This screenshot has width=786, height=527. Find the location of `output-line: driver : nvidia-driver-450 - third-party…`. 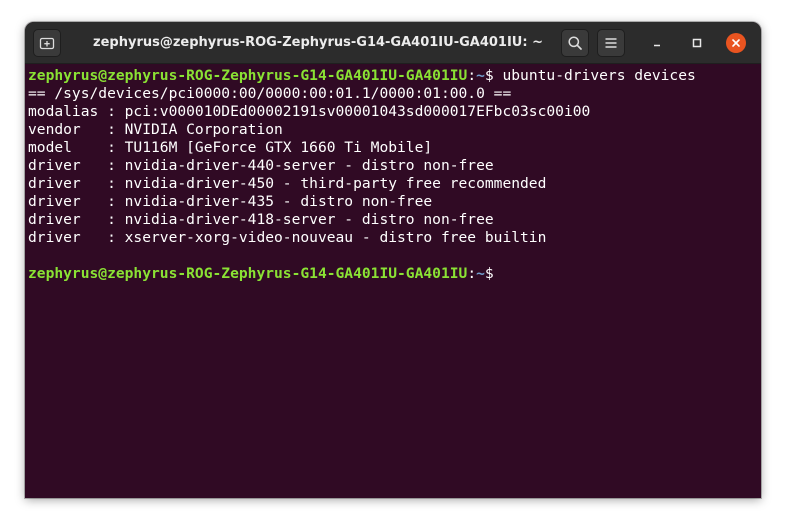

output-line: driver : nvidia-driver-450 - third-party… is located at coordinates (287, 183).